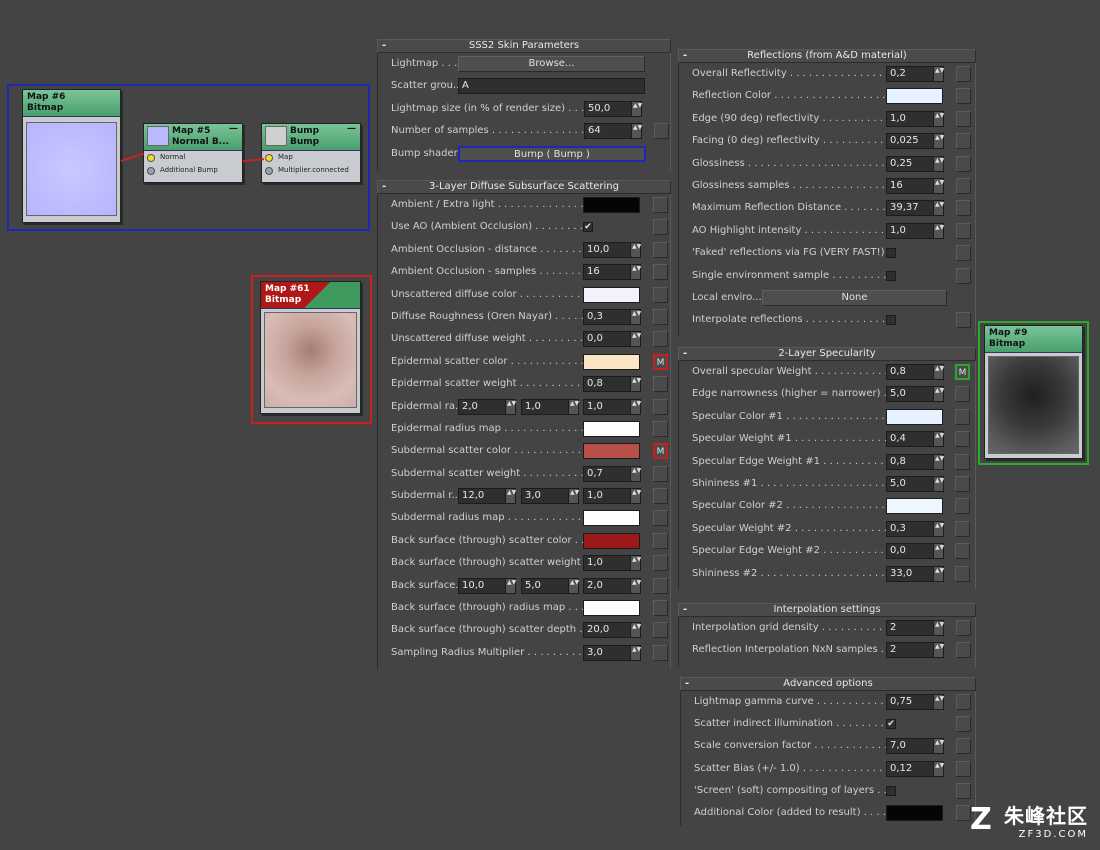 This screenshot has width=1100, height=850. Describe the element at coordinates (915, 628) in the screenshot. I see `value-spinner: 2 ▲▼` at that location.